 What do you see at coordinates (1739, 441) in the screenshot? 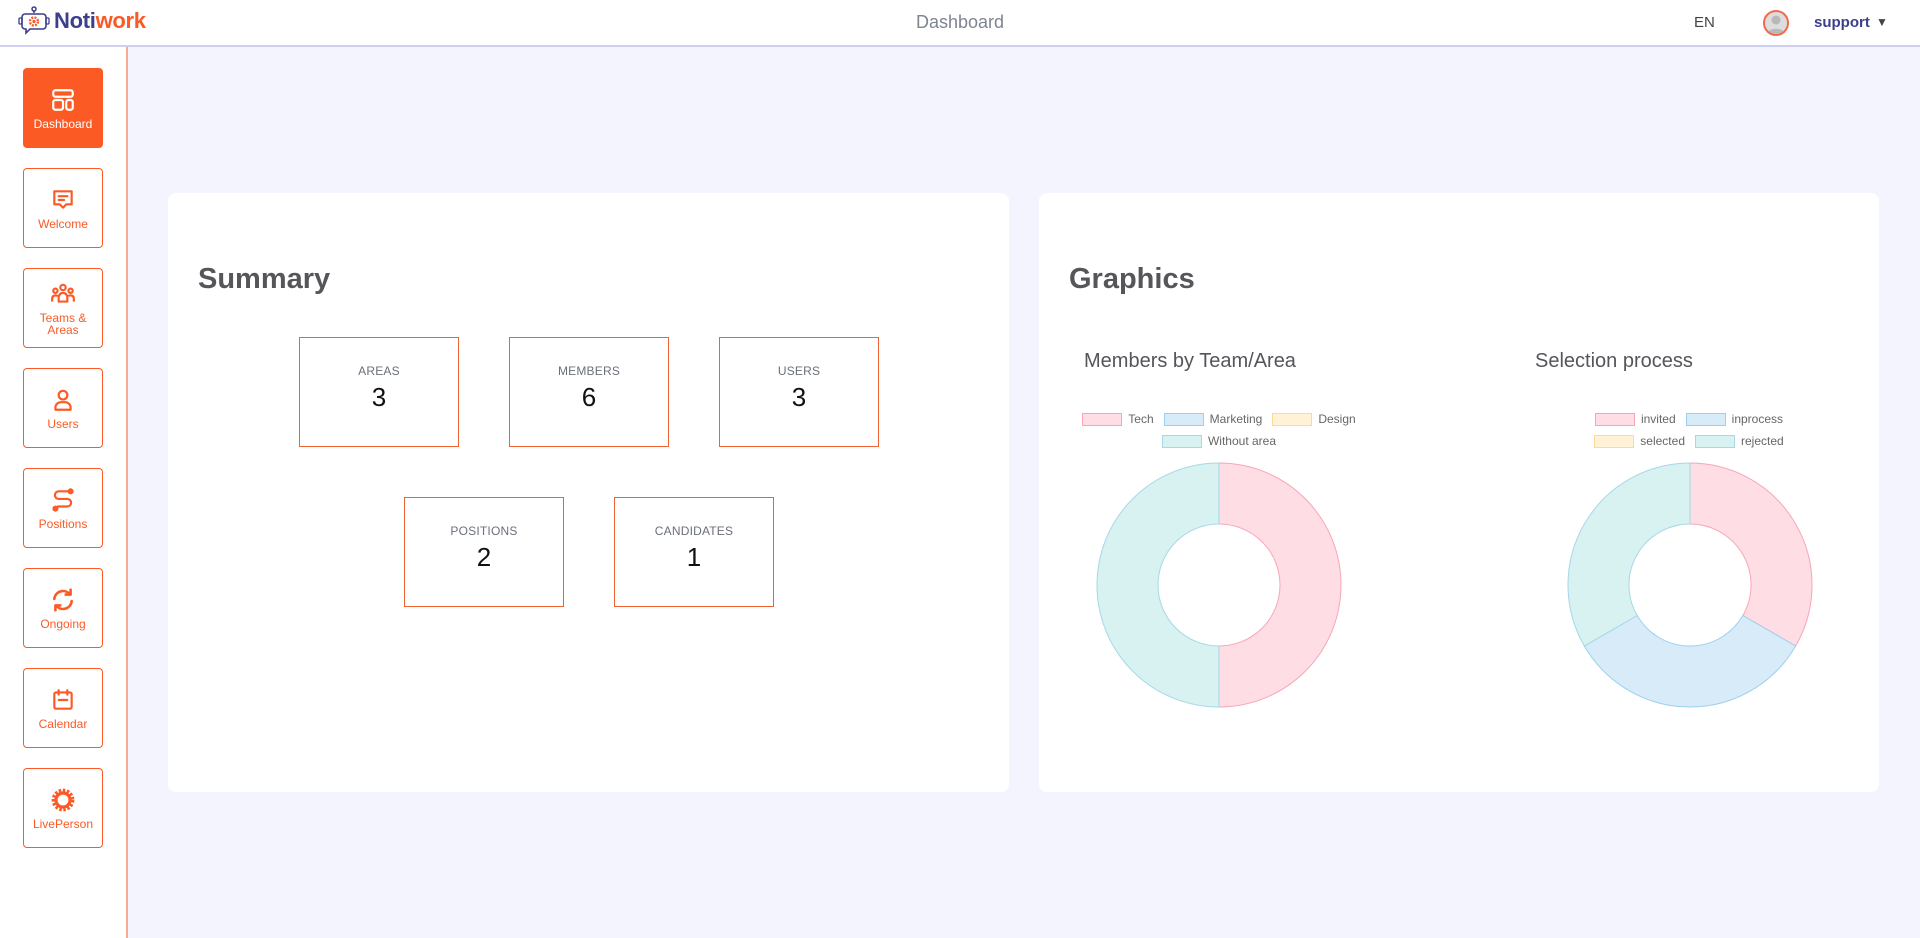
I see `legend-item-rejected: rejected` at bounding box center [1739, 441].